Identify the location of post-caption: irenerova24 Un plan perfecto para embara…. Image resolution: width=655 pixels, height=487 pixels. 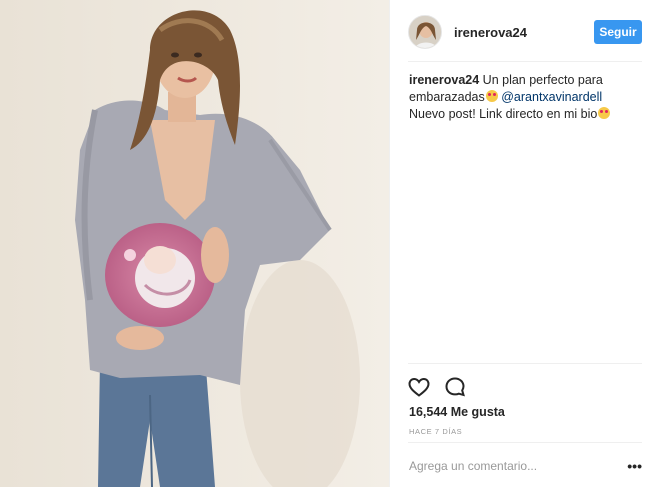
(524, 97).